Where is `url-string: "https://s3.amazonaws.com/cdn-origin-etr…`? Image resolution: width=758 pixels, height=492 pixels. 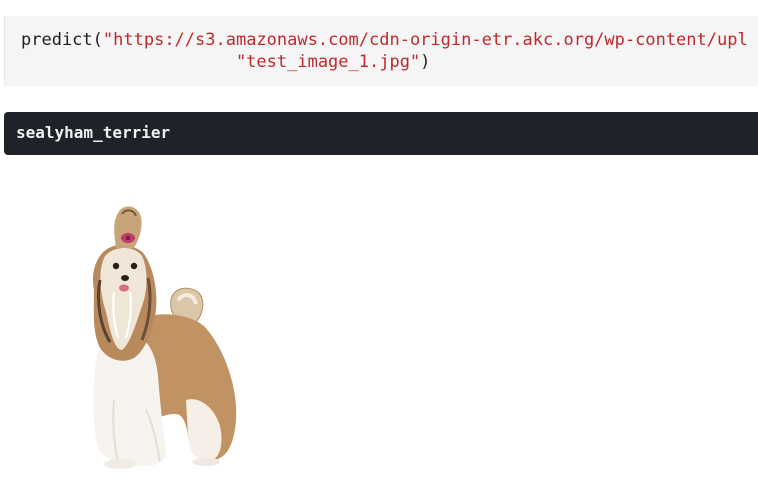 url-string: "https://s3.amazonaws.com/cdn-origin-etr… is located at coordinates (425, 40).